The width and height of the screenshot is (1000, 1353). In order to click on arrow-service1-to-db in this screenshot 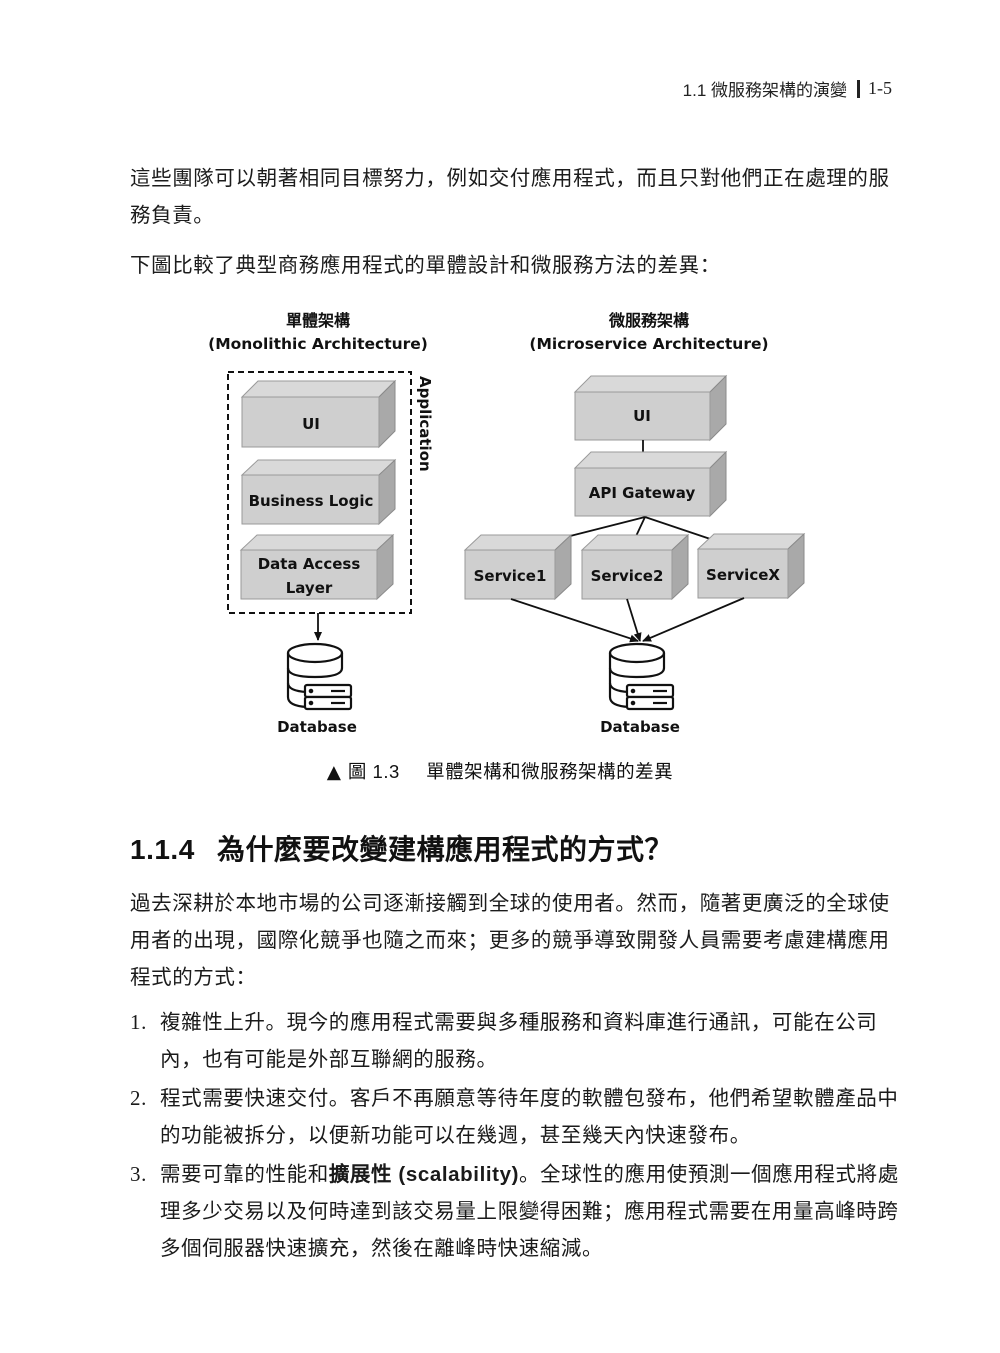, I will do `click(574, 620)`.